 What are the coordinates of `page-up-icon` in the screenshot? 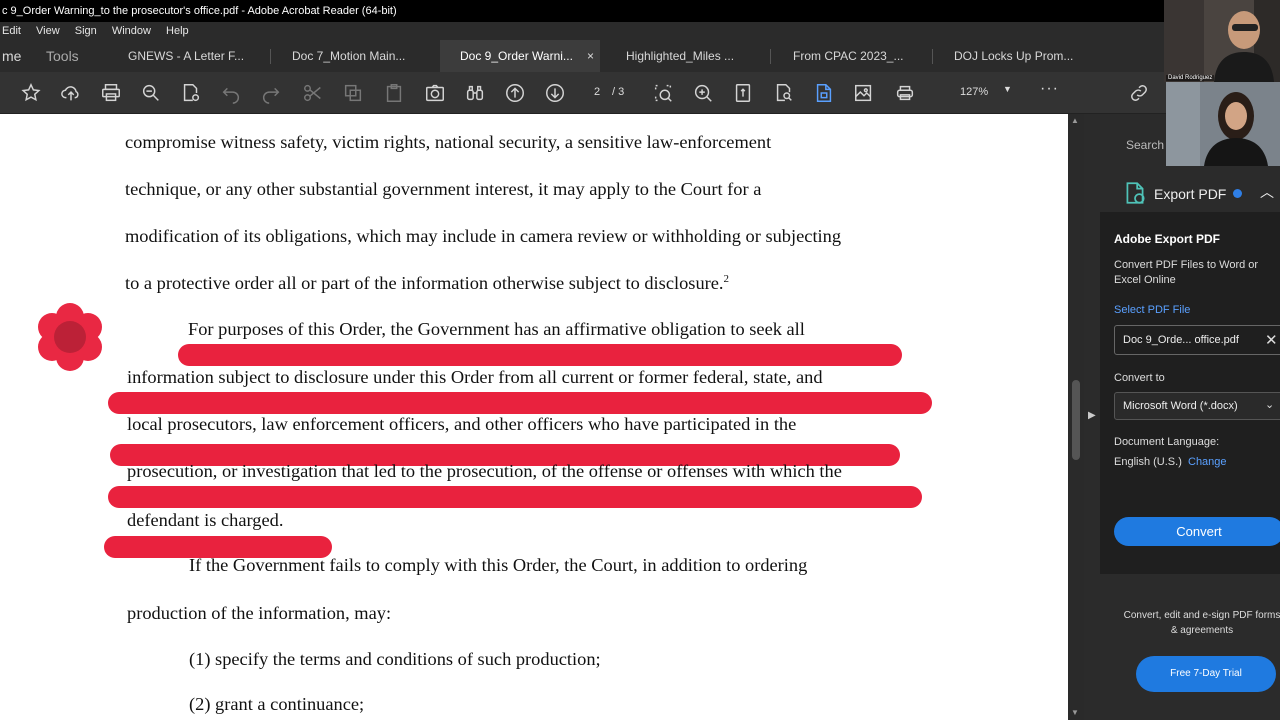 It's located at (515, 93).